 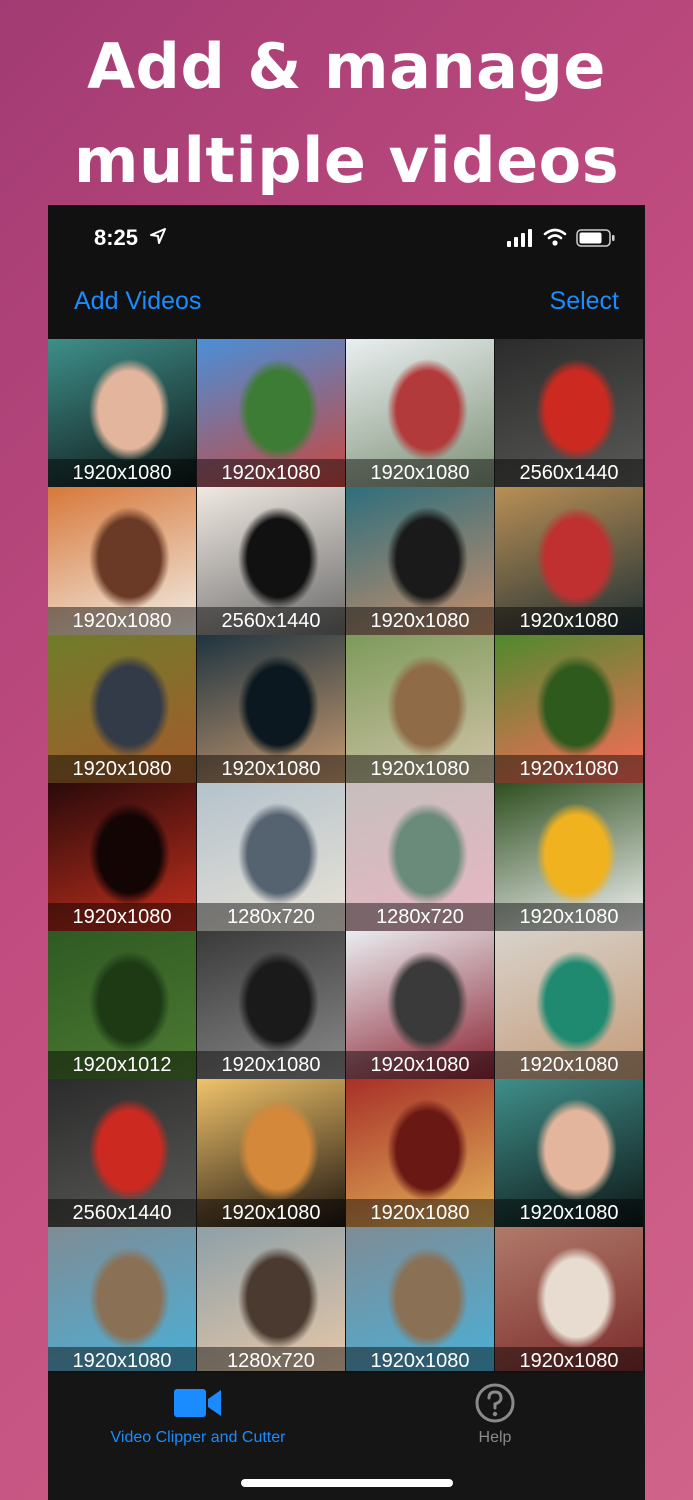 I want to click on promo-headline: Add & manage multiple videos, so click(x=346, y=114).